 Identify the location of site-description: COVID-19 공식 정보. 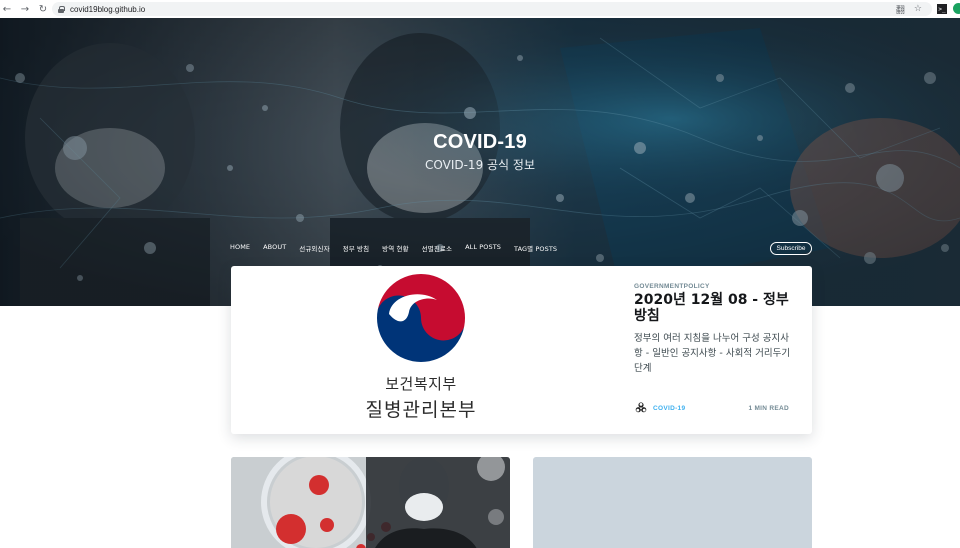
(480, 165).